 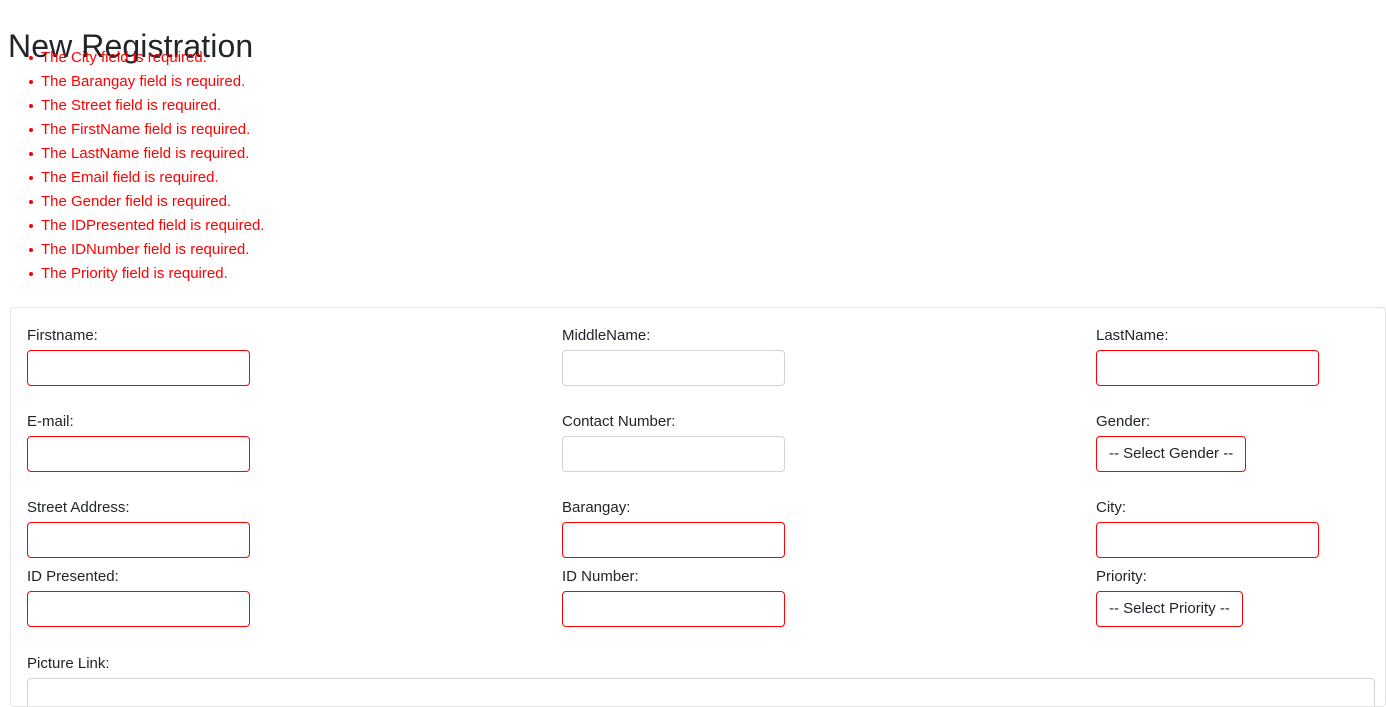 I want to click on field-firstname: Firstname:, so click(x=138, y=356).